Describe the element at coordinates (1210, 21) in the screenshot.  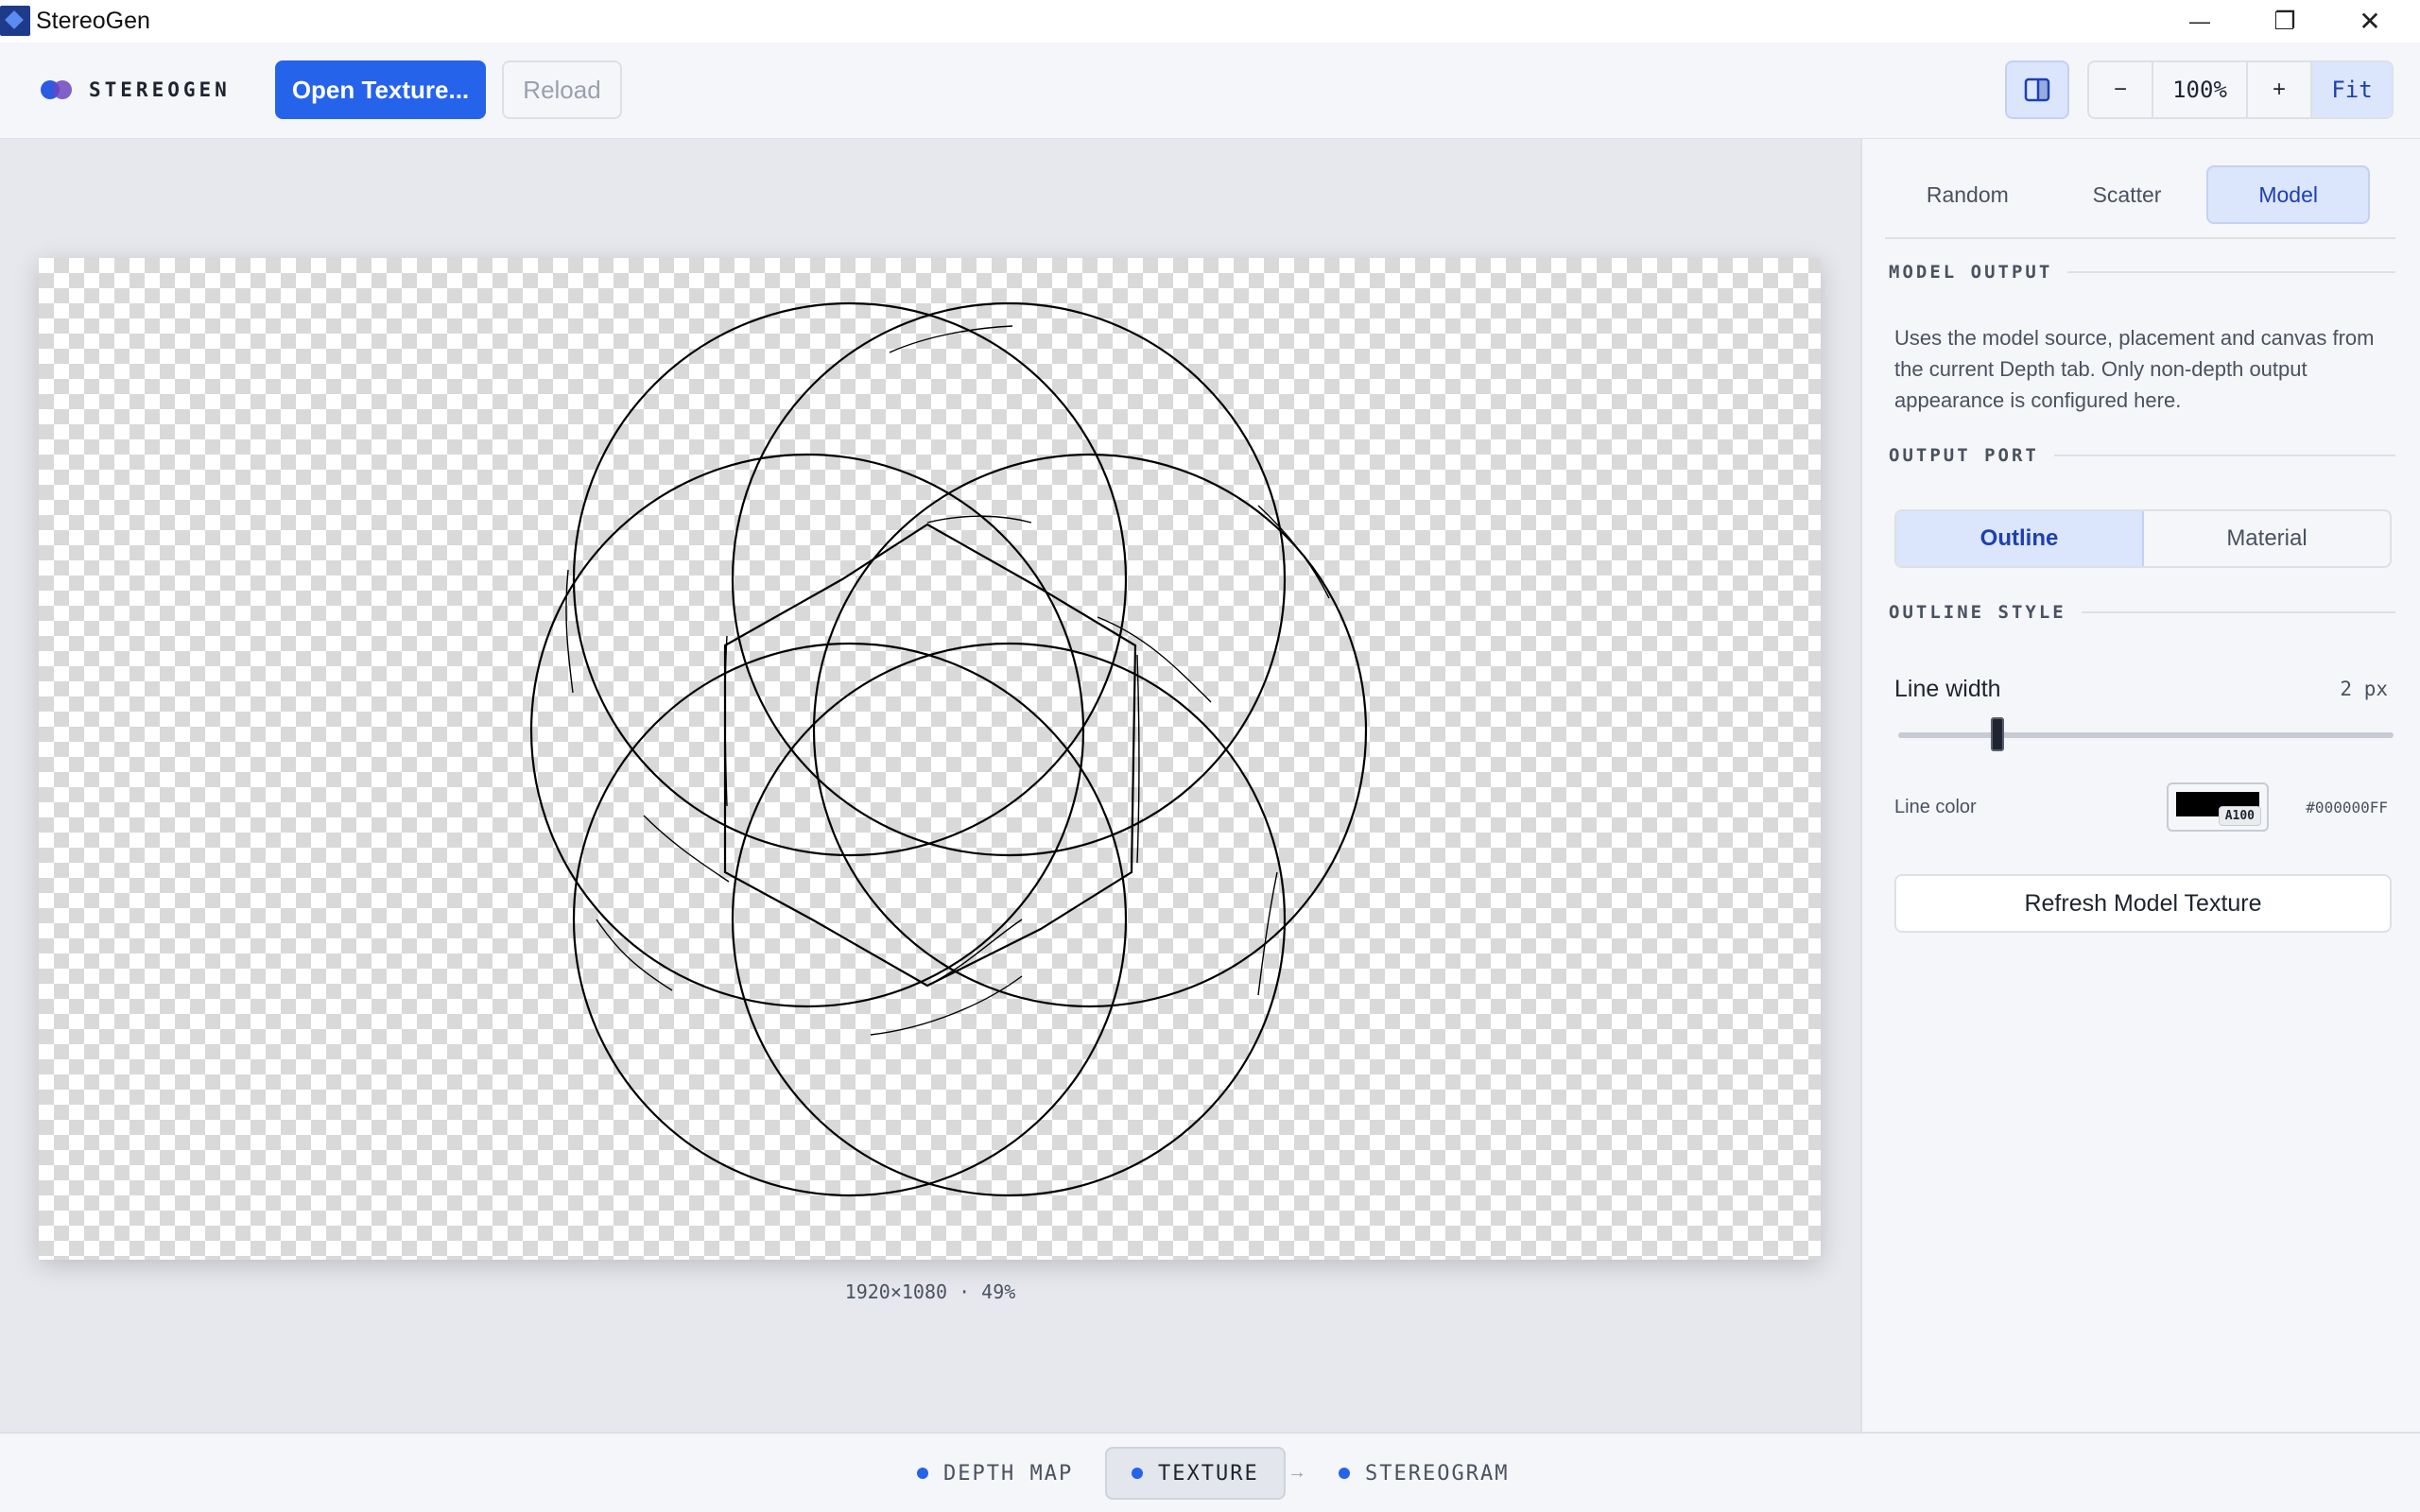
I see `title-bar: StereoGen — ❐ ✕` at that location.